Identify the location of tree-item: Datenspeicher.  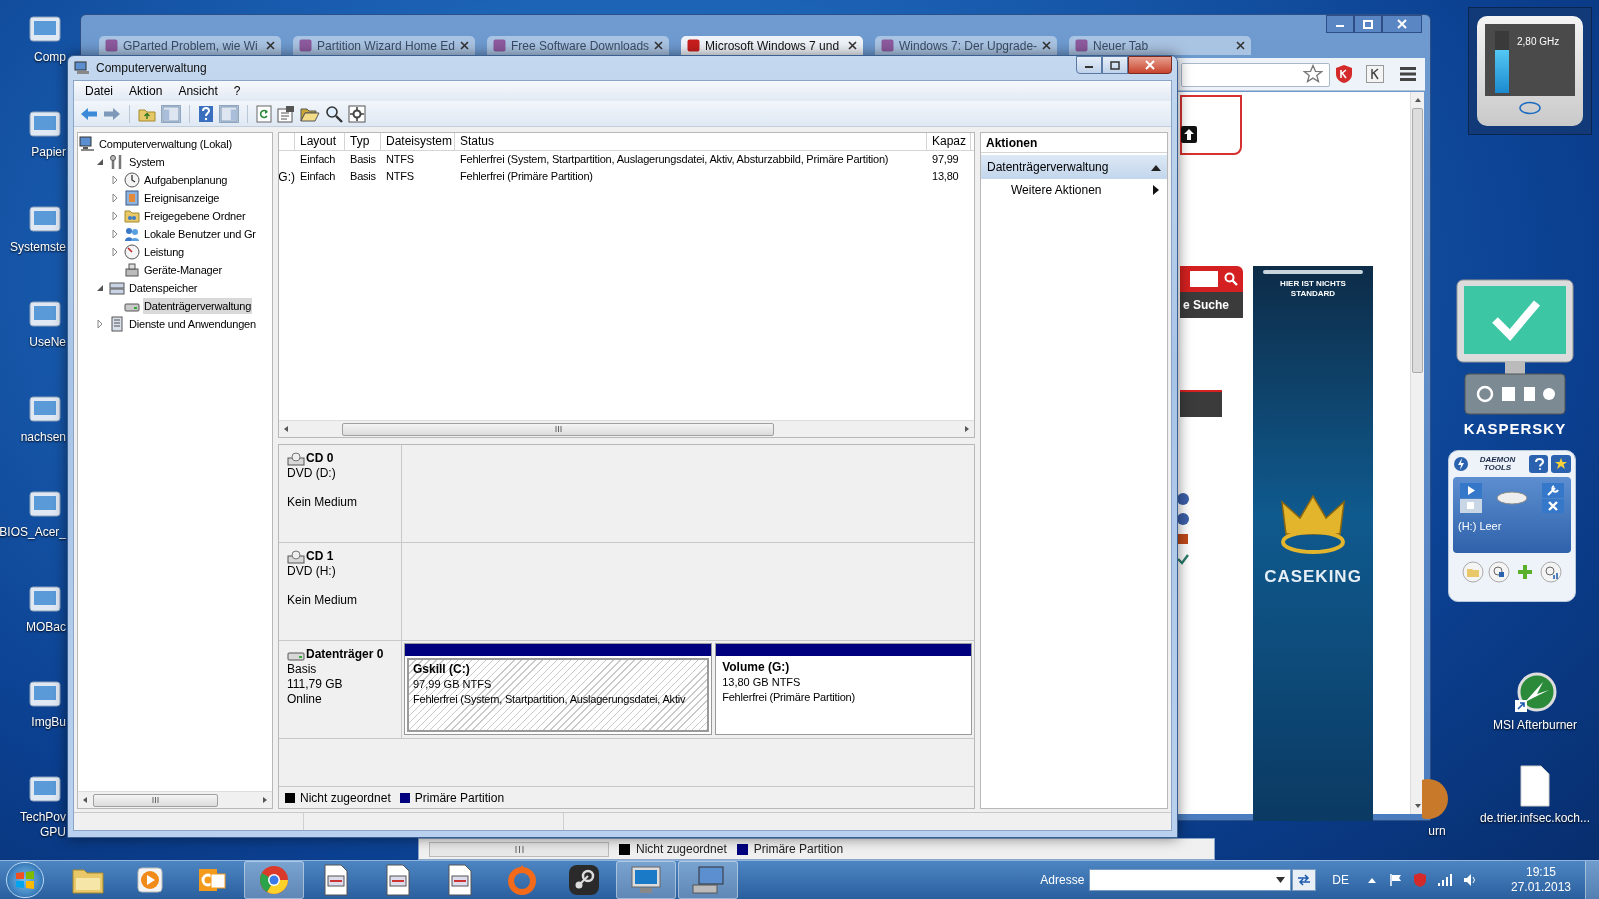
(163, 288).